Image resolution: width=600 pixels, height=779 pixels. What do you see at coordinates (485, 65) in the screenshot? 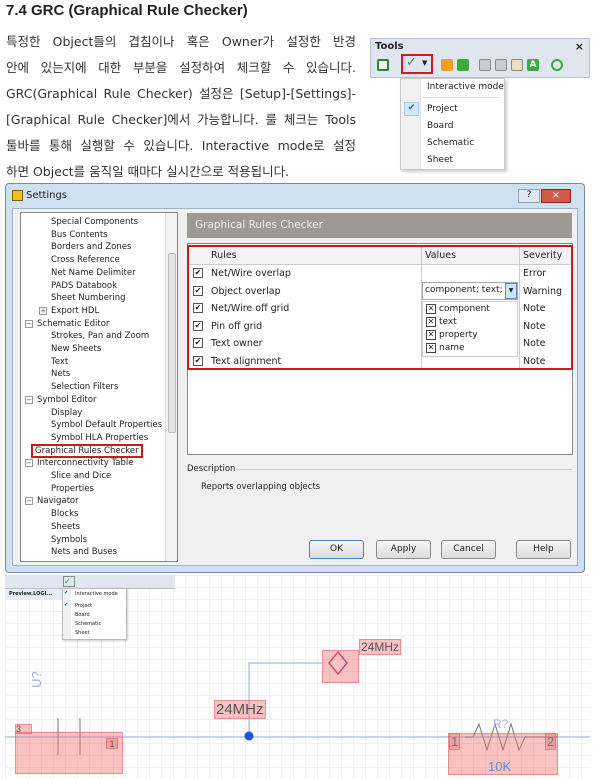
I see `document-icon` at bounding box center [485, 65].